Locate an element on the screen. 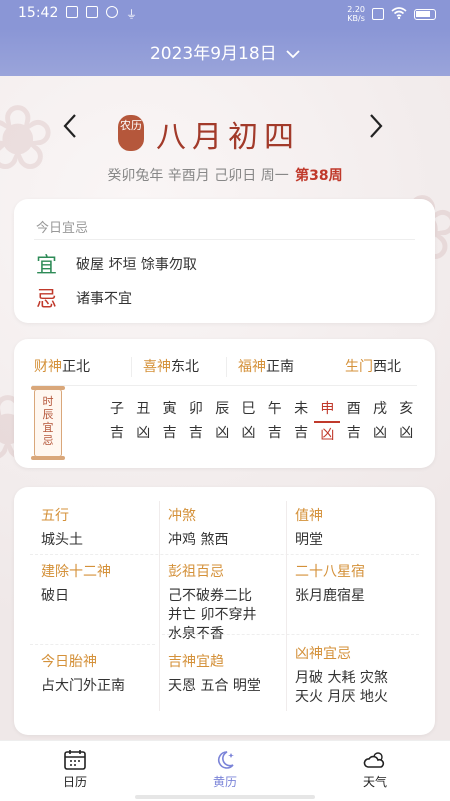  tab-bar: 日历 黄历 天气 is located at coordinates (225, 770).